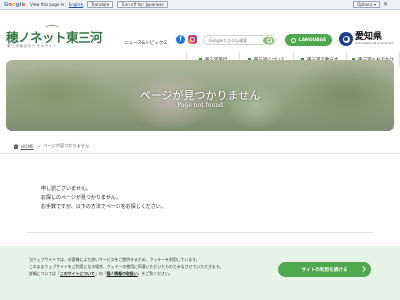 The height and width of the screenshot is (300, 400). Describe the element at coordinates (100, 273) in the screenshot. I see `cookie-text-fragment: 」内「` at that location.